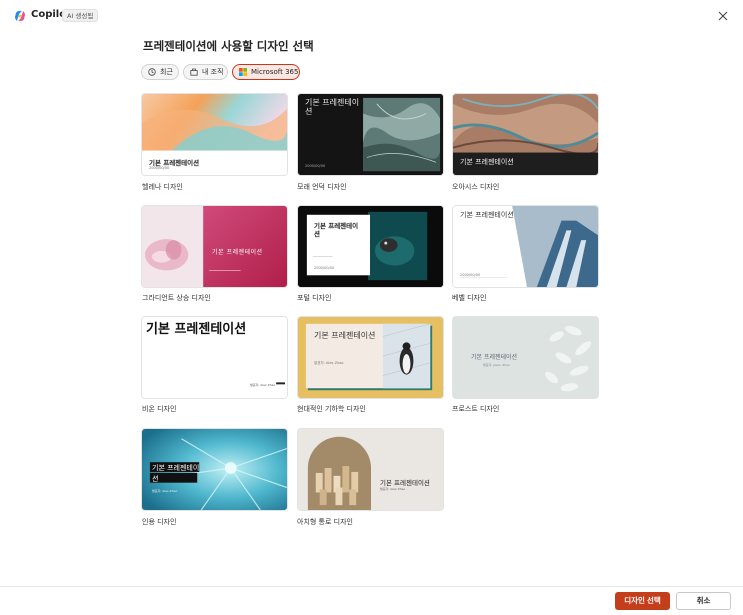 Image resolution: width=743 pixels, height=615 pixels. What do you see at coordinates (20, 16) in the screenshot?
I see `copilot-logo-icon` at bounding box center [20, 16].